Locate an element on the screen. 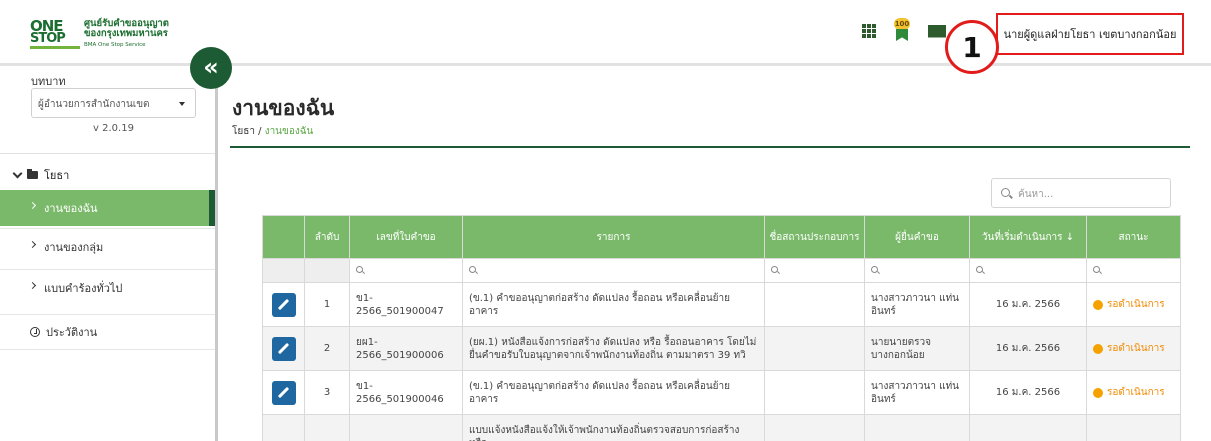 Image resolution: width=1211 pixels, height=441 pixels. col-start-date: วันที่เริ่มดำเนินการ ↓ is located at coordinates (1028, 237).